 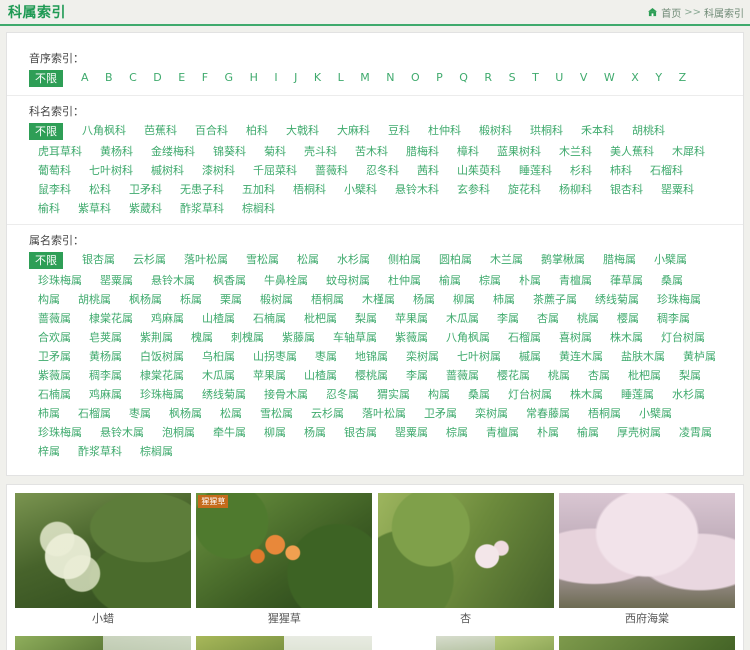 What do you see at coordinates (643, 356) in the screenshot?
I see `genus-index-item: 盐肤木属` at bounding box center [643, 356].